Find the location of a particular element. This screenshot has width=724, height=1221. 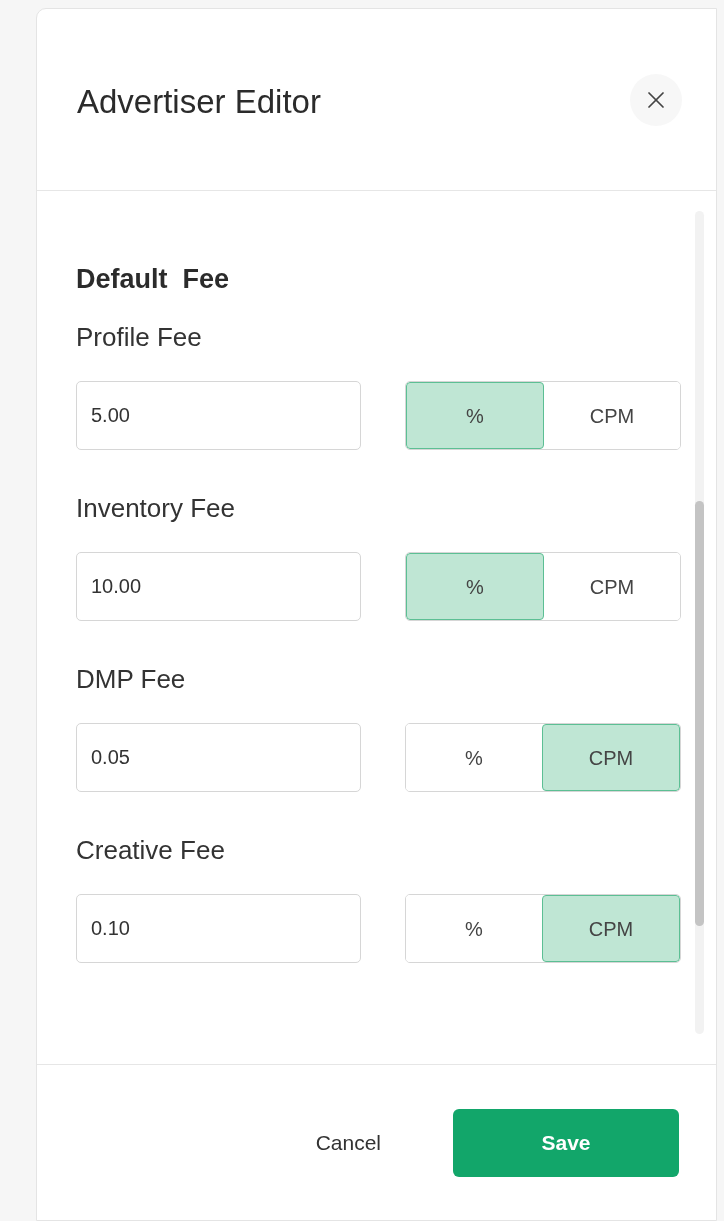

field-label: Creative Fee is located at coordinates (151, 850).